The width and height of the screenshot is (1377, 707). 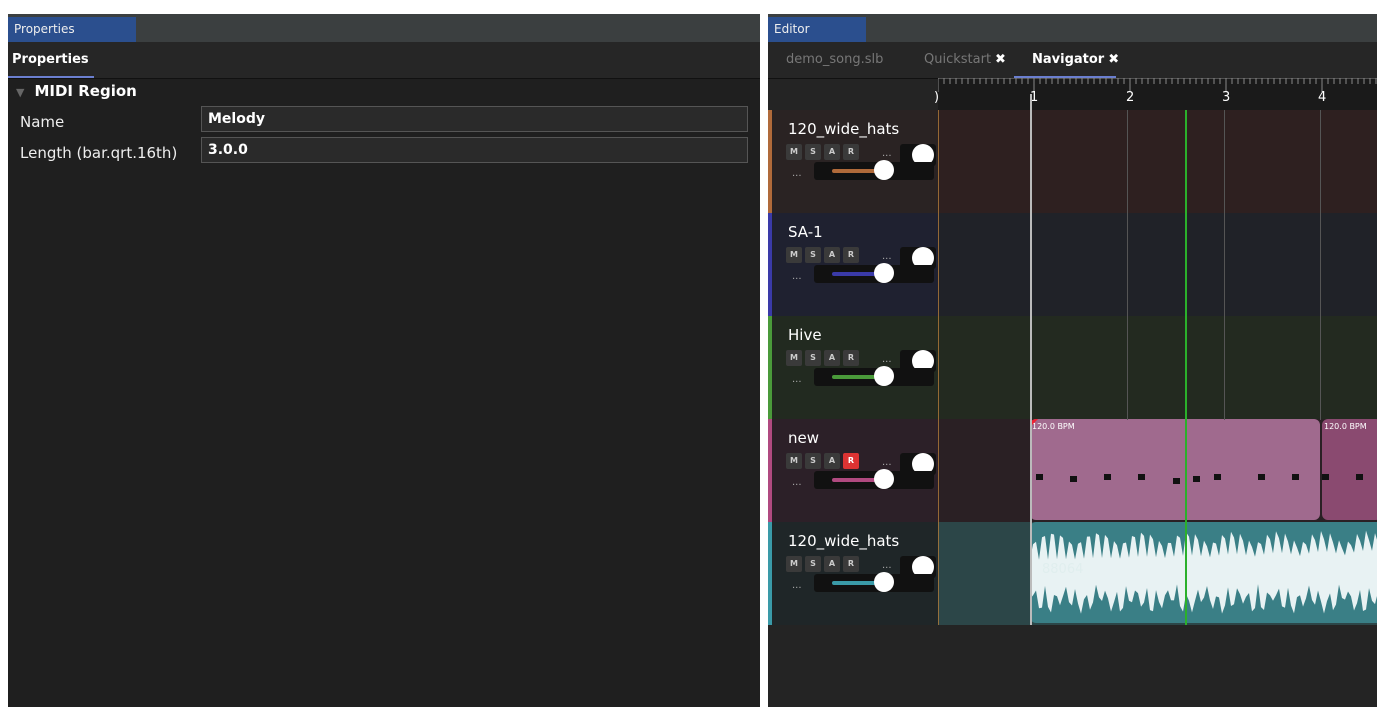 What do you see at coordinates (76, 91) in the screenshot?
I see `midi-region-section-header: ▼ MIDI Region` at bounding box center [76, 91].